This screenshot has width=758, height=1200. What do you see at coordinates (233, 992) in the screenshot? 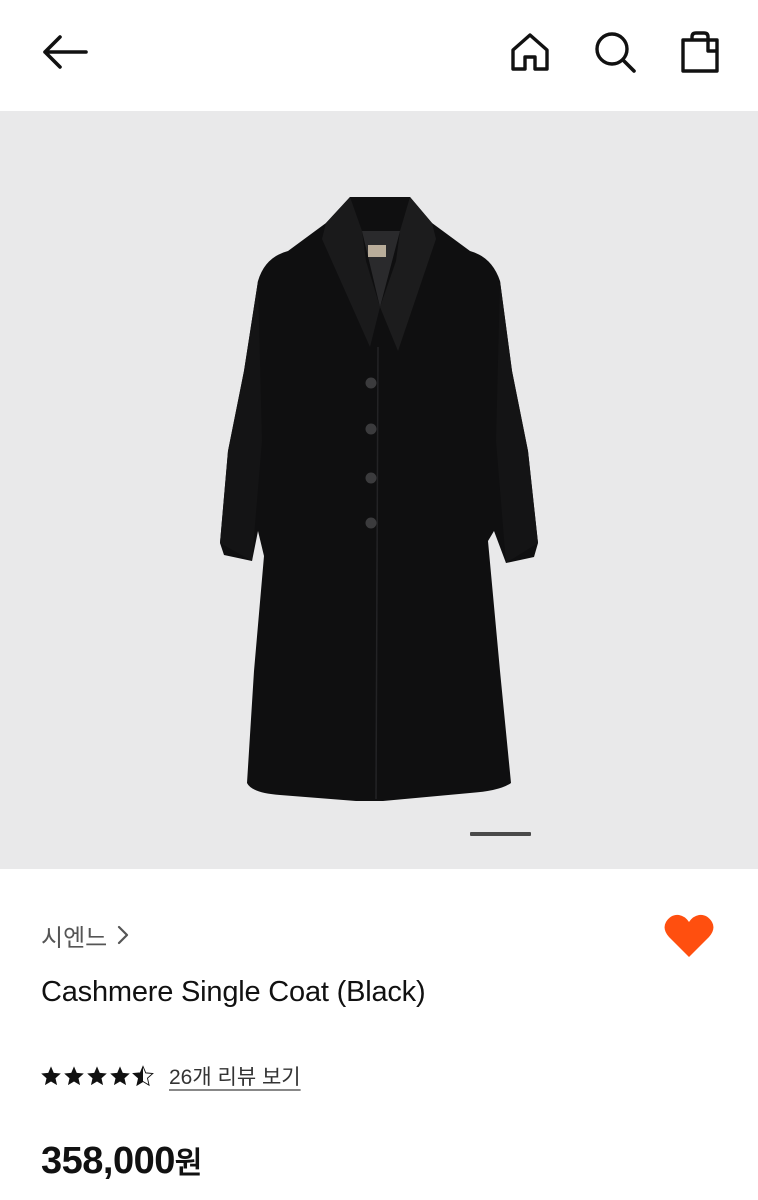
I see `product-title: Cashmere Single Coat (Black)` at bounding box center [233, 992].